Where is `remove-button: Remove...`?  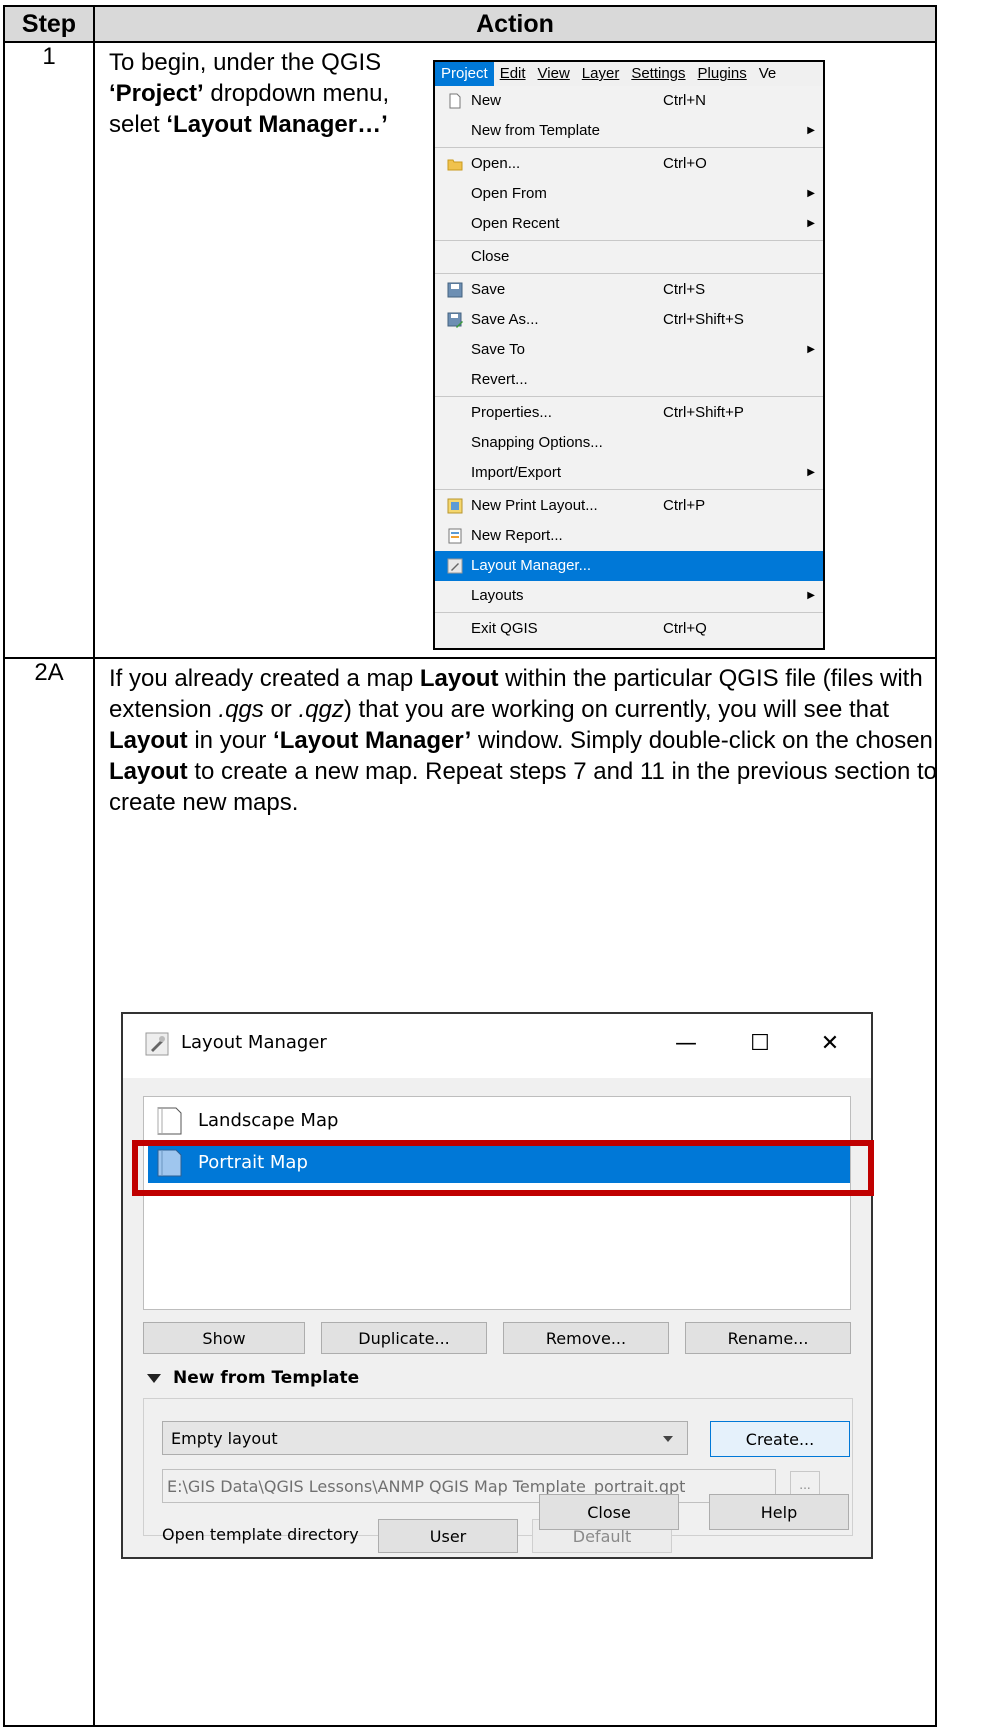 remove-button: Remove... is located at coordinates (586, 1338).